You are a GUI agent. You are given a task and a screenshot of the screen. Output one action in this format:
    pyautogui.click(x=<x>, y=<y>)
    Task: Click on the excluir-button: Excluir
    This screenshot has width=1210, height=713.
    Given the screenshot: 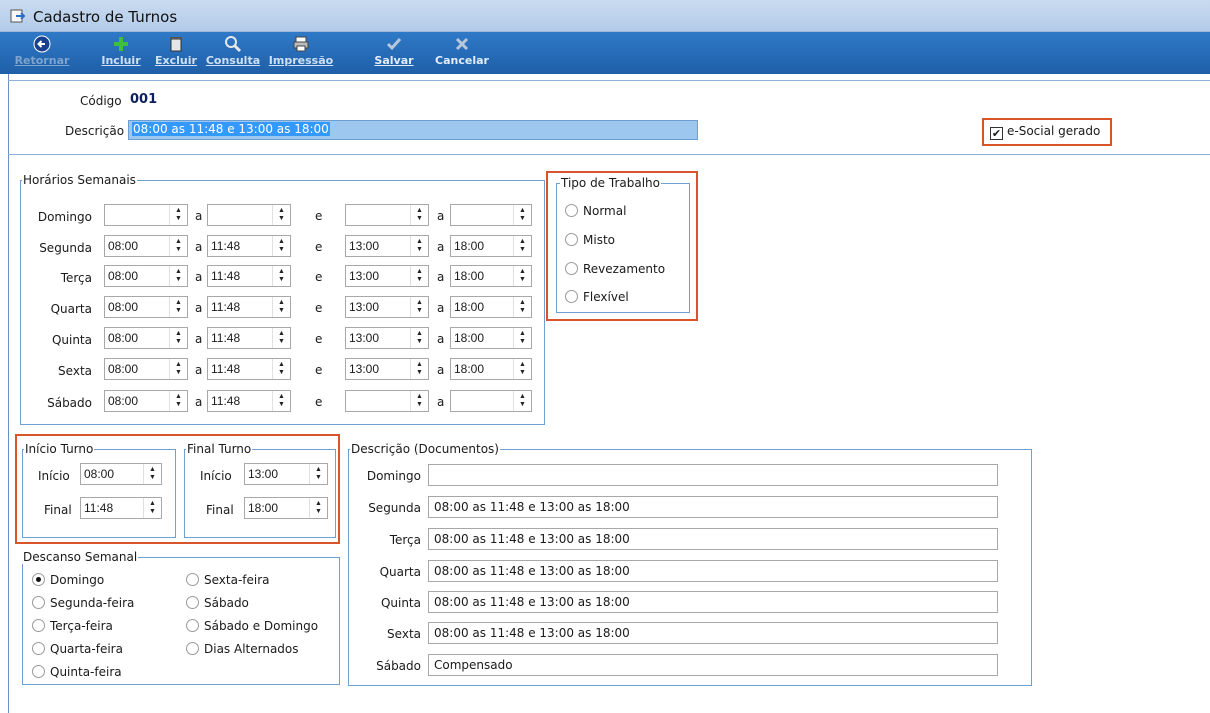 What is the action you would take?
    pyautogui.click(x=176, y=53)
    